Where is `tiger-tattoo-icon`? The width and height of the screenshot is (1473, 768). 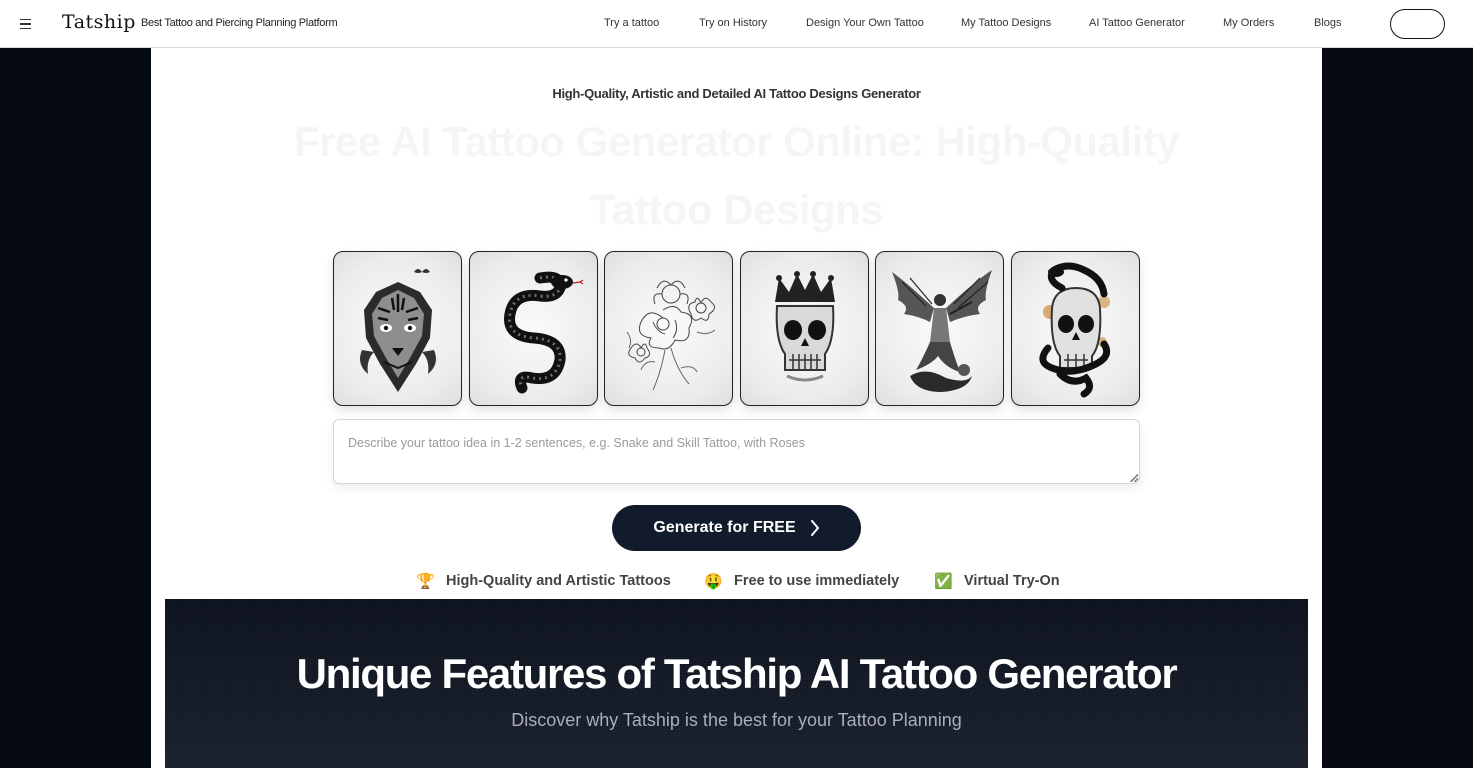
tiger-tattoo-icon is located at coordinates (398, 330).